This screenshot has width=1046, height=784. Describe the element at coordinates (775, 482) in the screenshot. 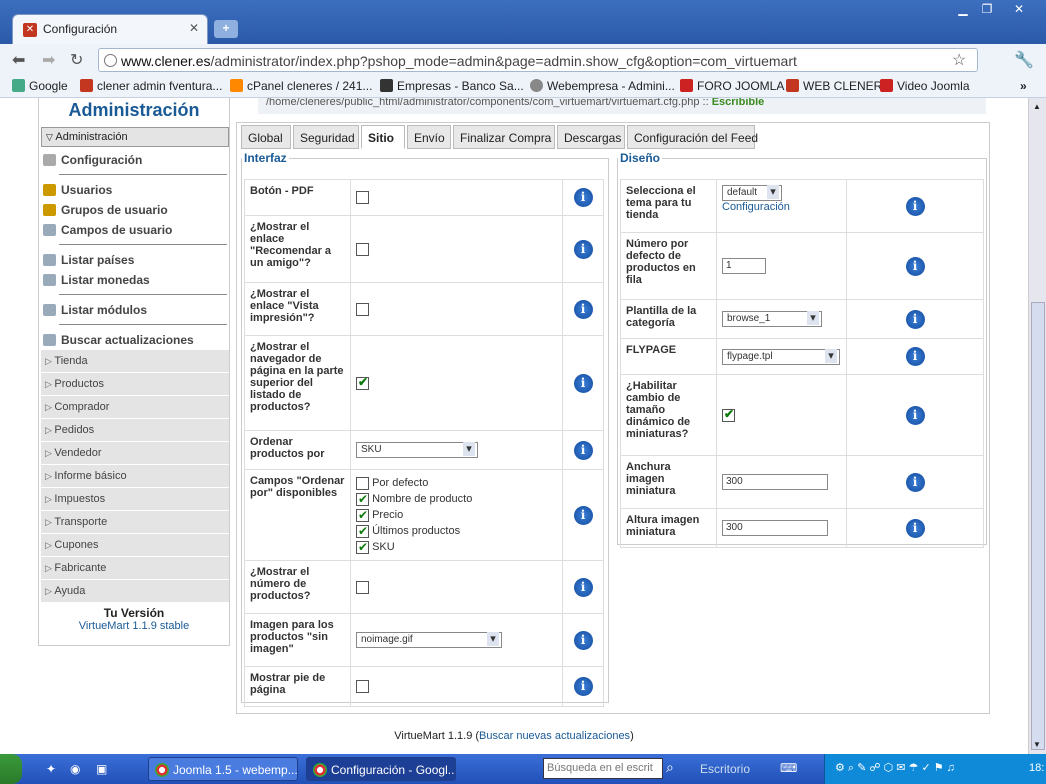

I see `width-input: 300` at that location.